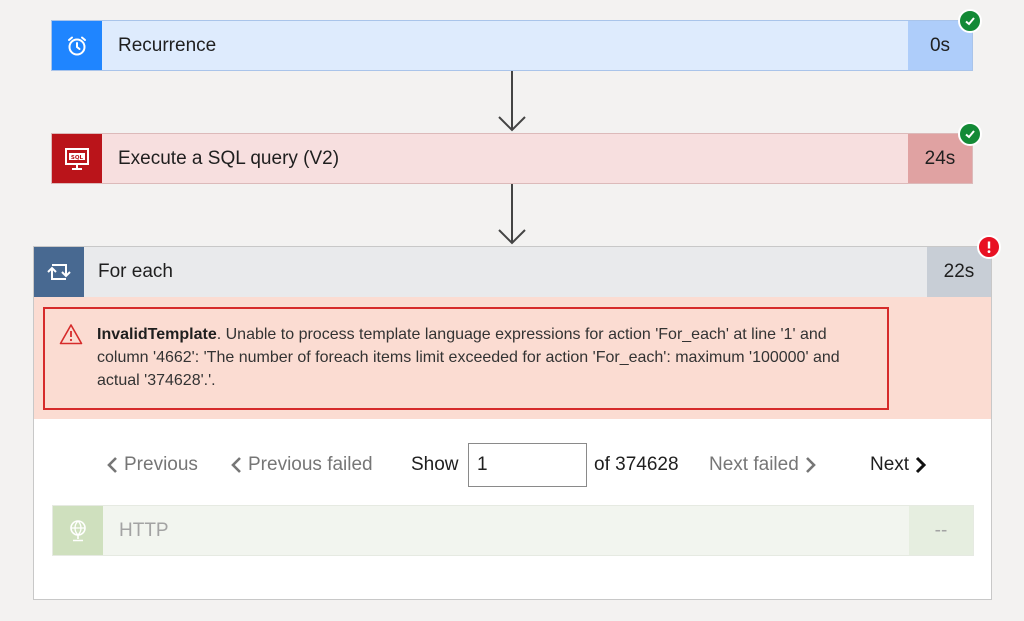 This screenshot has height=621, width=1024. Describe the element at coordinates (512, 272) in the screenshot. I see `foreach-header: For each 22s` at that location.